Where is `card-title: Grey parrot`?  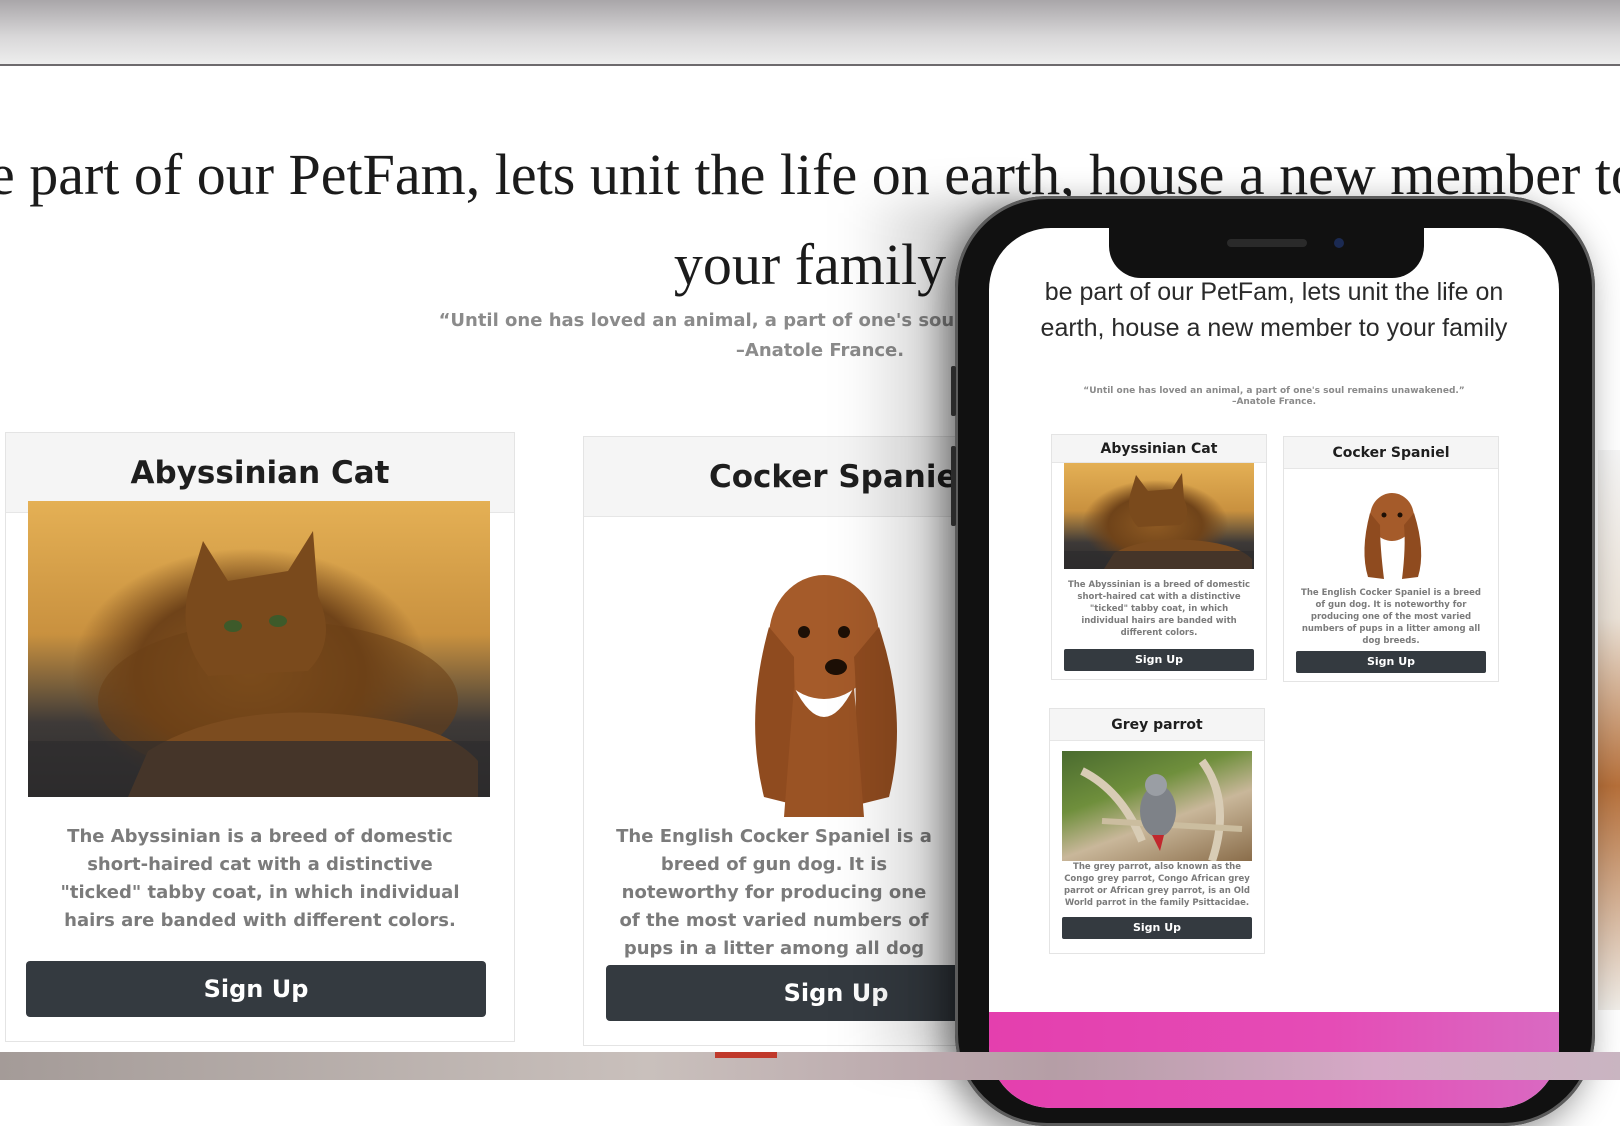
card-title: Grey parrot is located at coordinates (1157, 725).